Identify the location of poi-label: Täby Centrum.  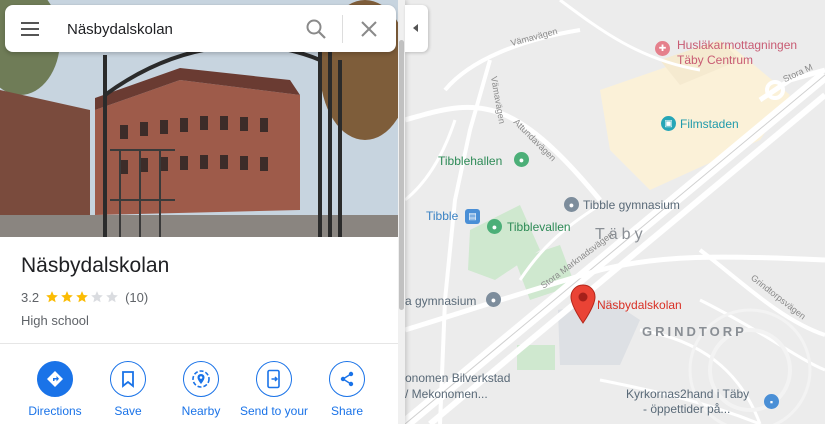
(715, 60).